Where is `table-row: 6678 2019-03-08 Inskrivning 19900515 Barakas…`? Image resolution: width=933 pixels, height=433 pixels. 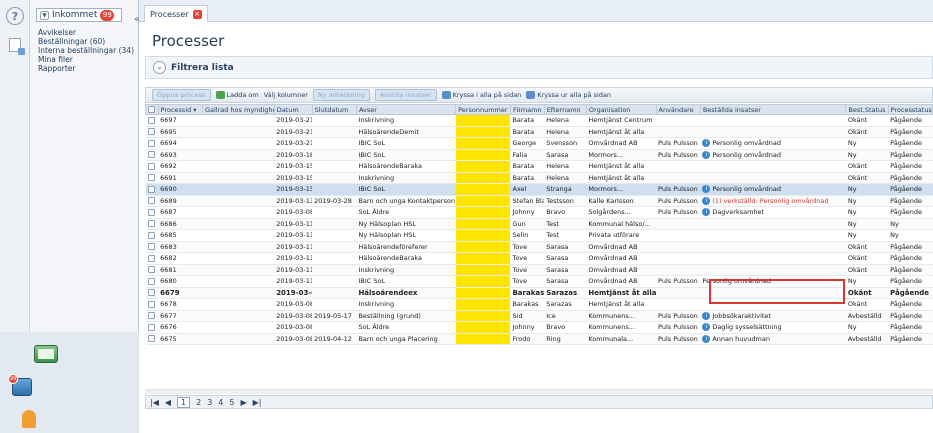
table-row: 6678 2019-03-08 Inskrivning 19900515 Barakas… is located at coordinates (539, 304).